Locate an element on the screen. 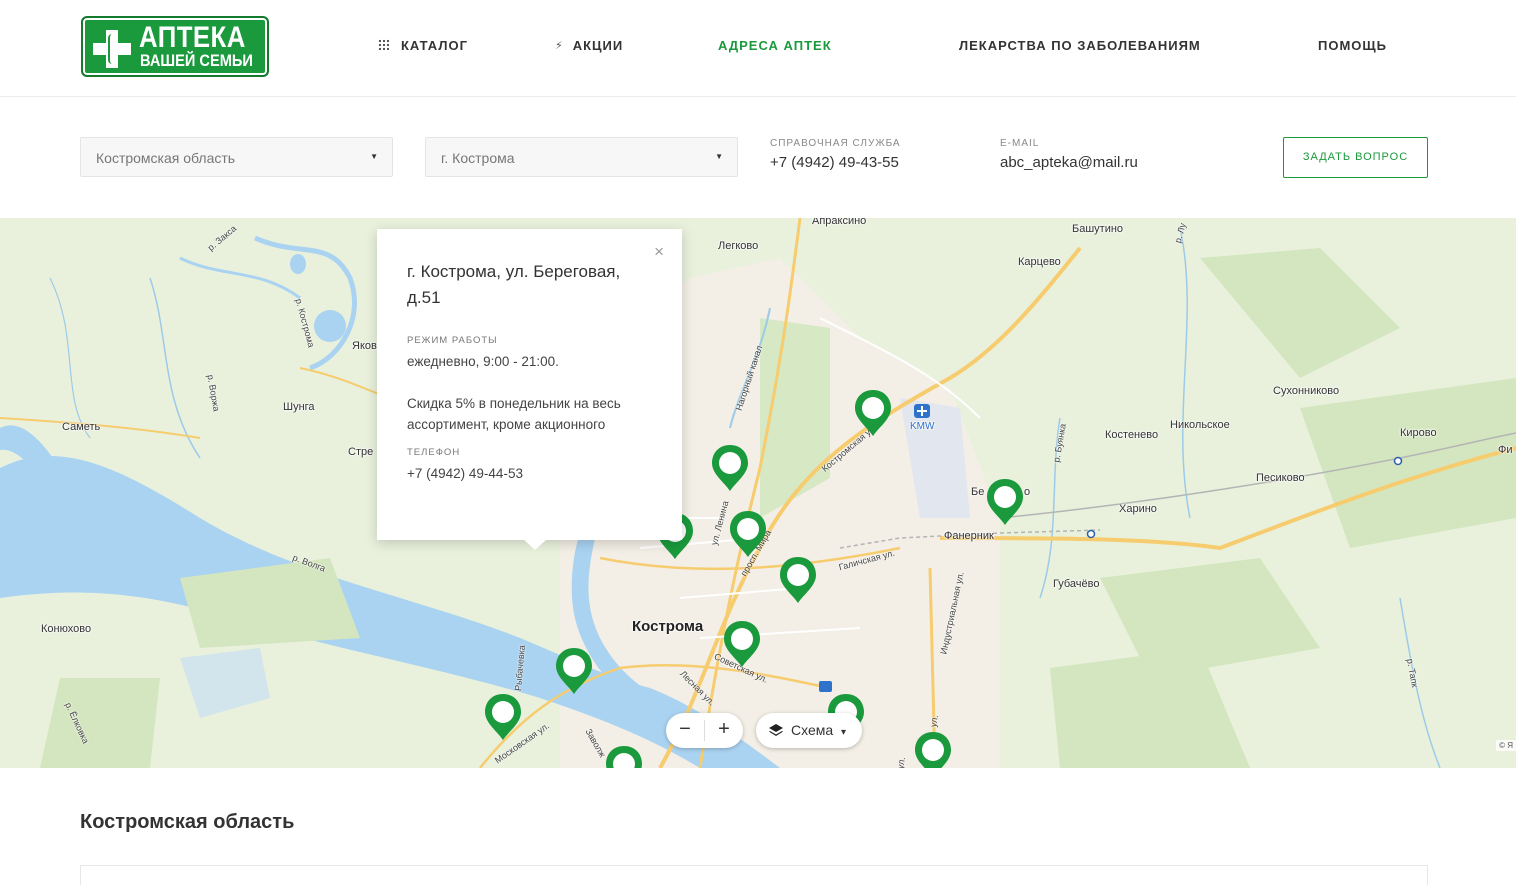  place-label: Саметь is located at coordinates (81, 427).